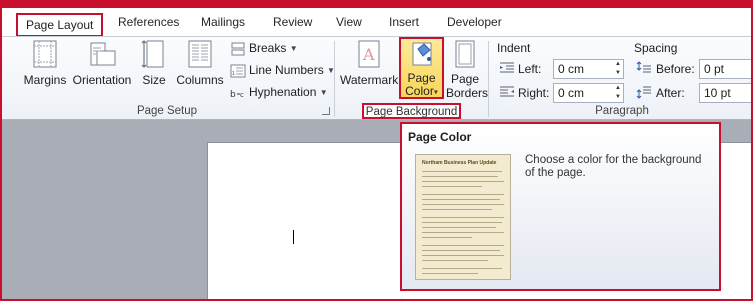 This screenshot has height=301, width=753. What do you see at coordinates (293, 48) in the screenshot?
I see `breaks-dropdown-icon: ▼` at bounding box center [293, 48].